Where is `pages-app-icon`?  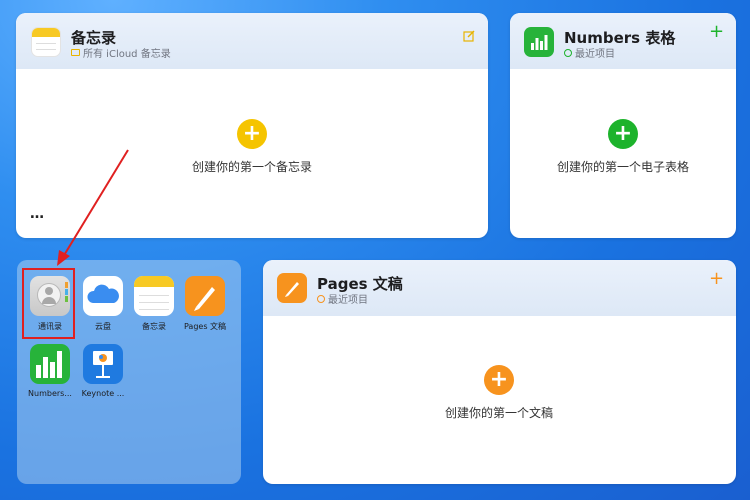
pages-app-icon is located at coordinates (292, 288).